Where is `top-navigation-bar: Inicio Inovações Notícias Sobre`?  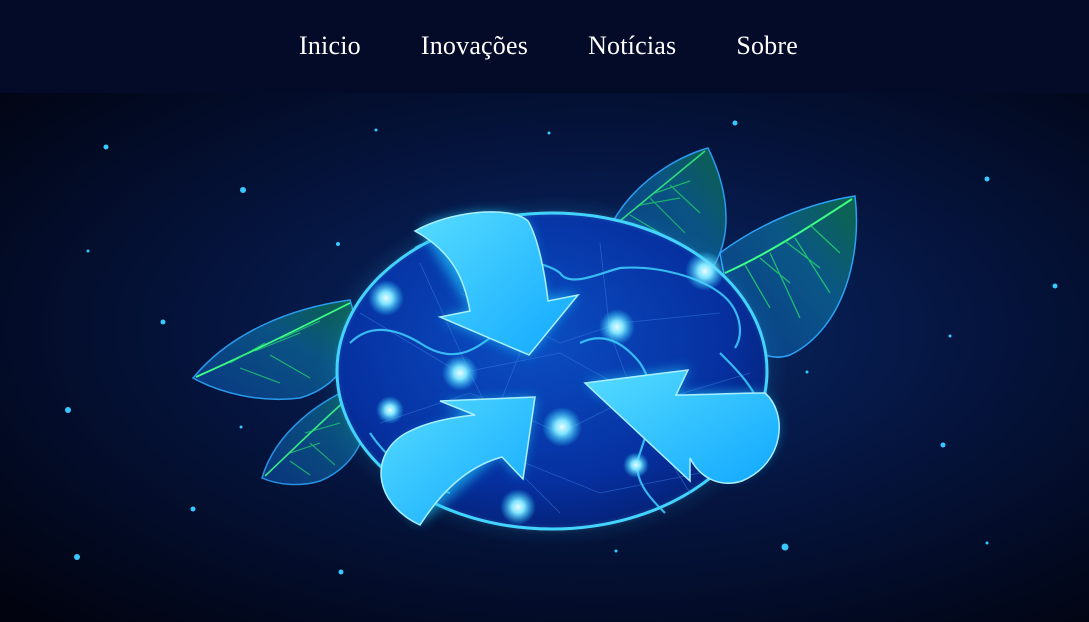
top-navigation-bar: Inicio Inovações Notícias Sobre is located at coordinates (544, 46).